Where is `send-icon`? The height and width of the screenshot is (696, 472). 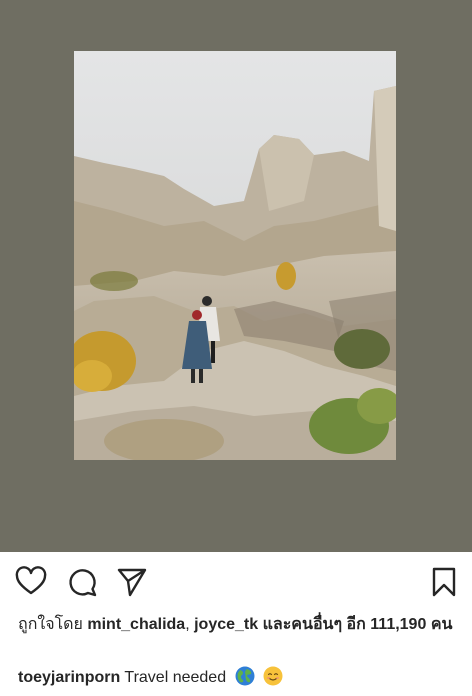 send-icon is located at coordinates (132, 582).